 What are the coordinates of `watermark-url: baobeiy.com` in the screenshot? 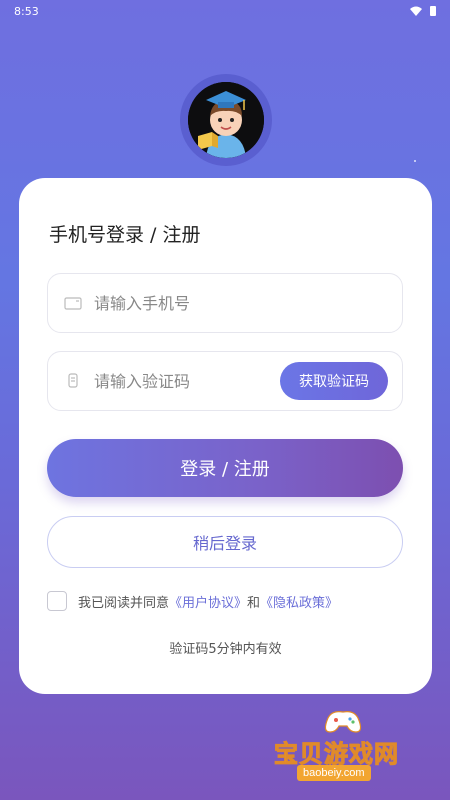 It's located at (334, 773).